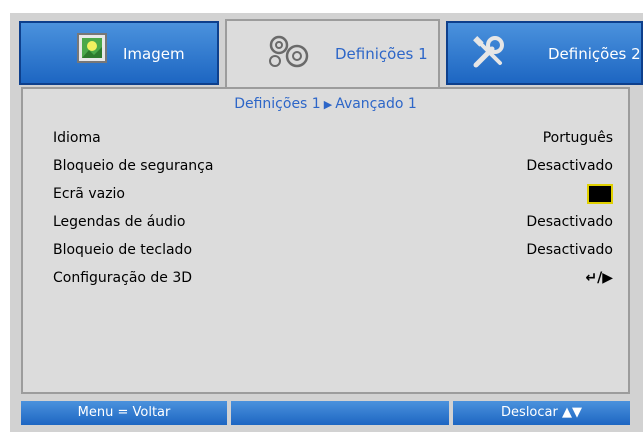 Image resolution: width=643 pixels, height=432 pixels. Describe the element at coordinates (544, 53) in the screenshot. I see `tab-definicoes-2: Definições 2` at that location.